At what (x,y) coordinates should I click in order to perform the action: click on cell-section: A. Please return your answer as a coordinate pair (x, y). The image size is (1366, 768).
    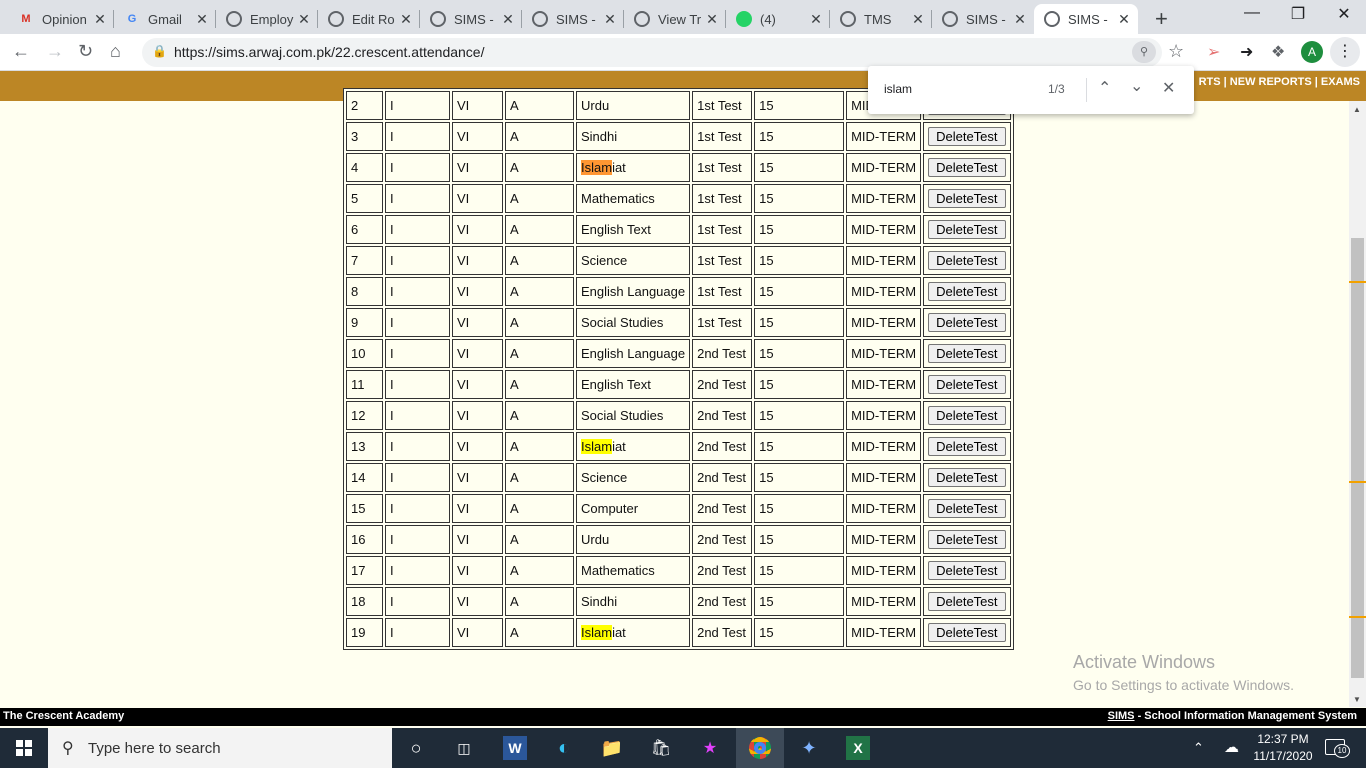
    Looking at the image, I should click on (539, 198).